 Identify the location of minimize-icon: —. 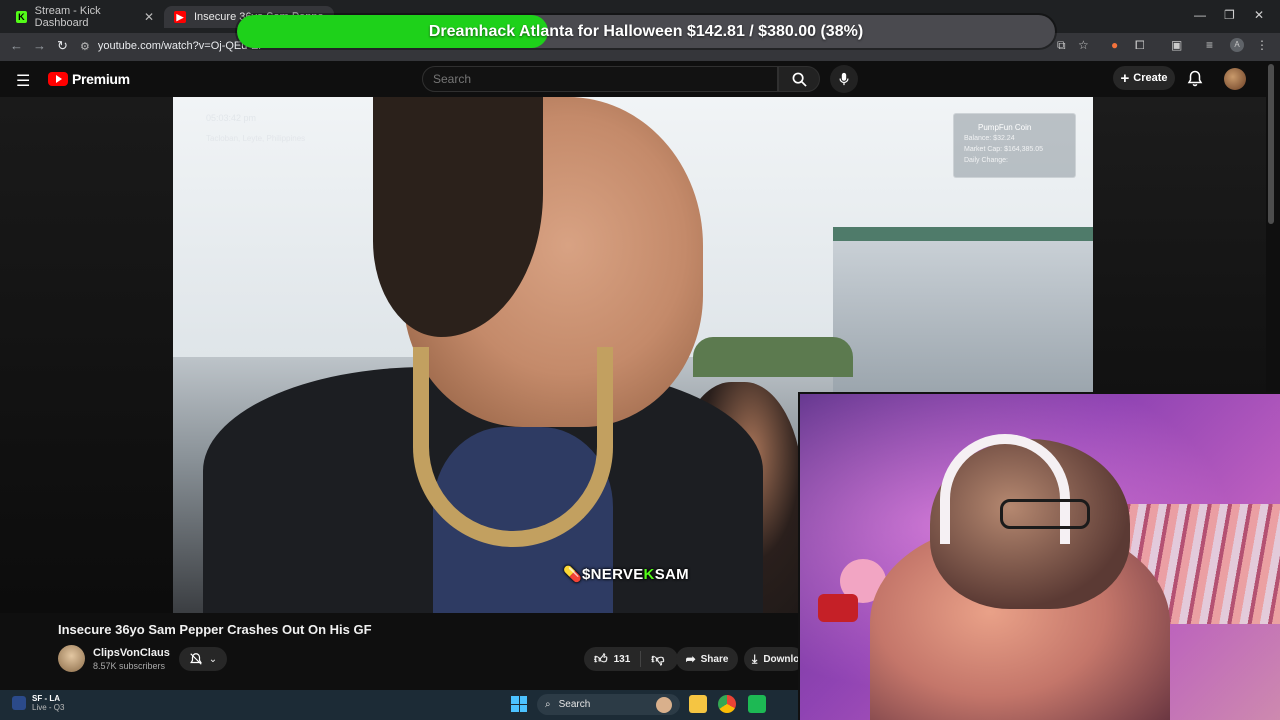
(1200, 15).